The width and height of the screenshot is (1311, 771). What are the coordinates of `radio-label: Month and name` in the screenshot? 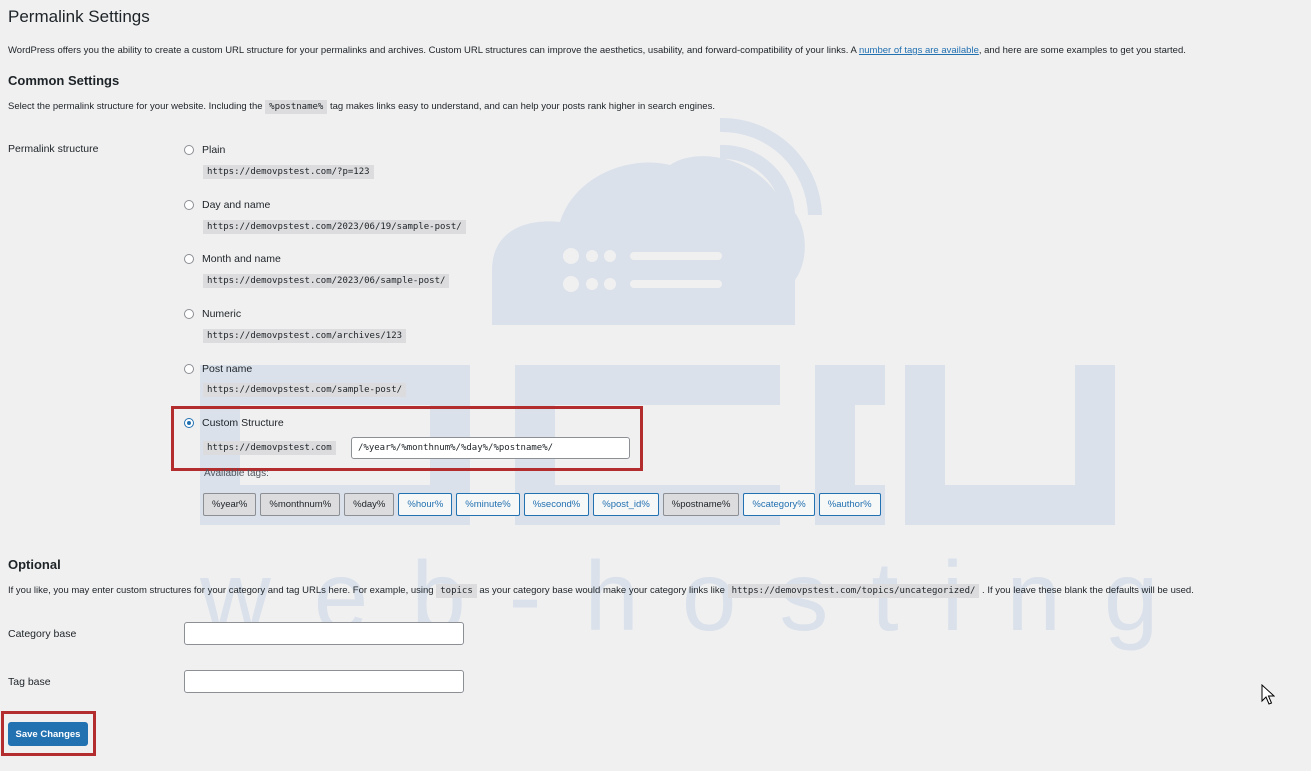 It's located at (241, 259).